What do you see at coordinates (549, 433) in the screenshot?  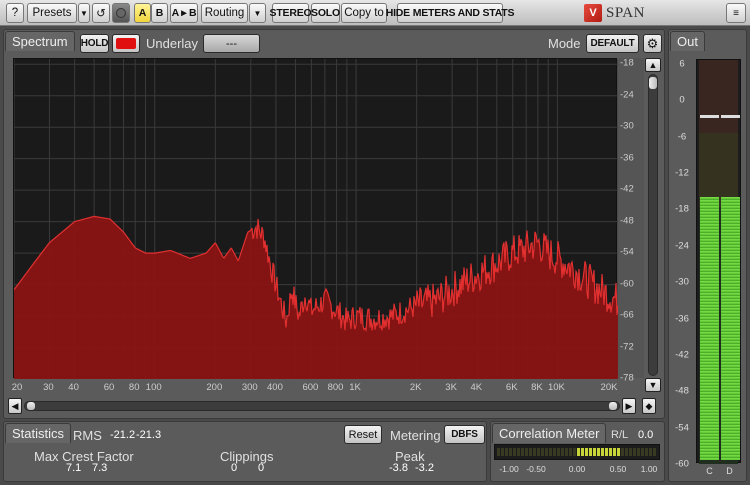 I see `tab-correlation-meter: Correlation Meter` at bounding box center [549, 433].